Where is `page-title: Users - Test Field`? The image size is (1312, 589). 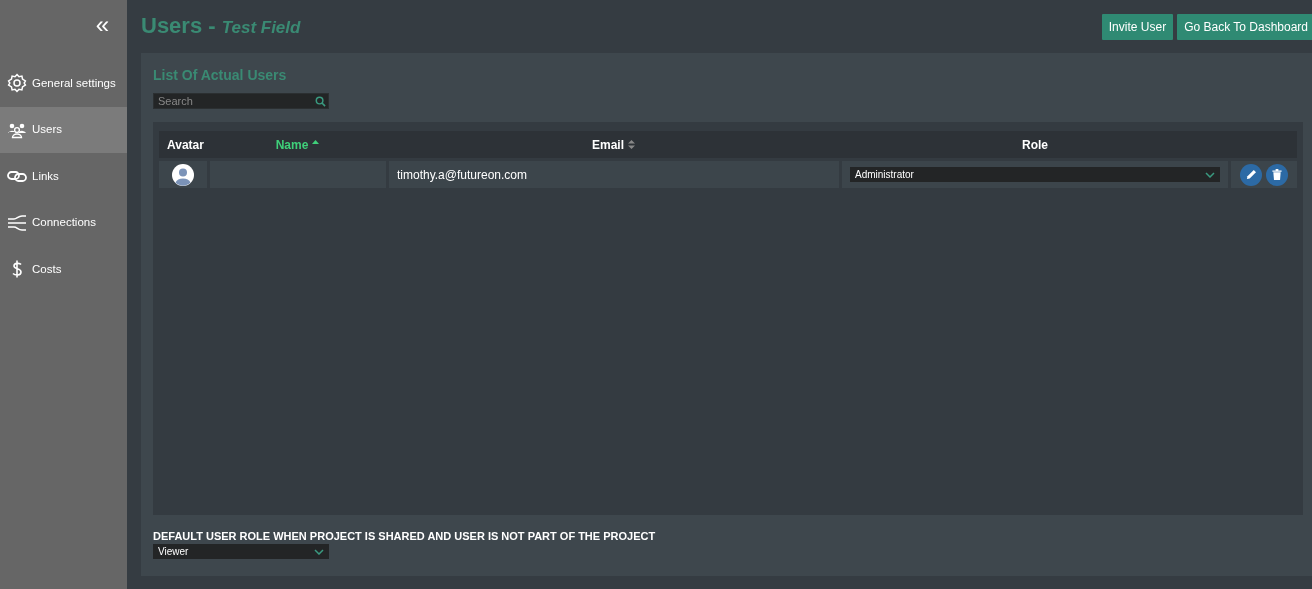 page-title: Users - Test Field is located at coordinates (221, 26).